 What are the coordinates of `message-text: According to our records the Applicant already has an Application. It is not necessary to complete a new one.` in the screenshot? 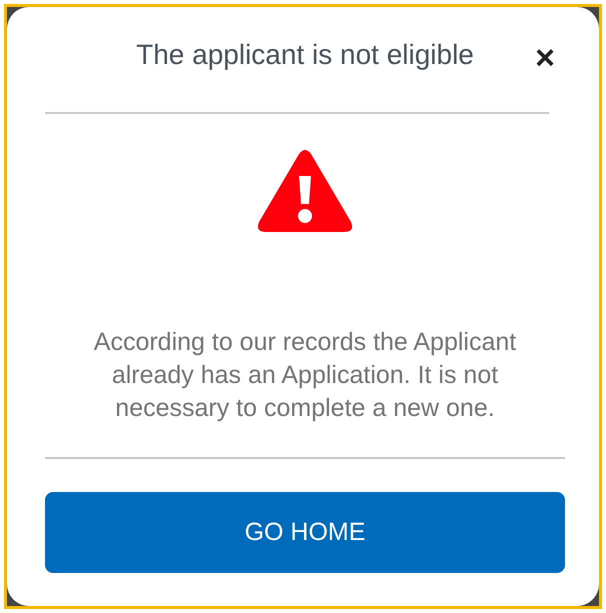 It's located at (305, 375).